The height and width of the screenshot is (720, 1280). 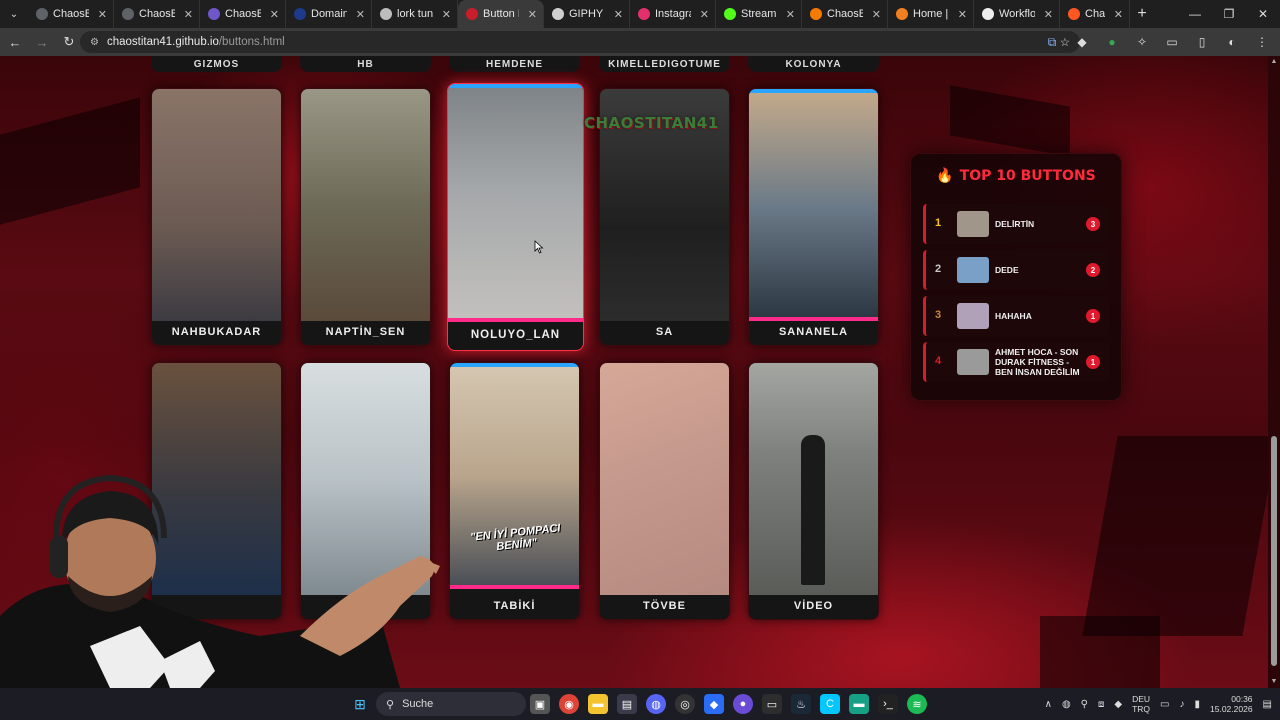 What do you see at coordinates (1084, 704) in the screenshot?
I see `microphone-icon: ⚲` at bounding box center [1084, 704].